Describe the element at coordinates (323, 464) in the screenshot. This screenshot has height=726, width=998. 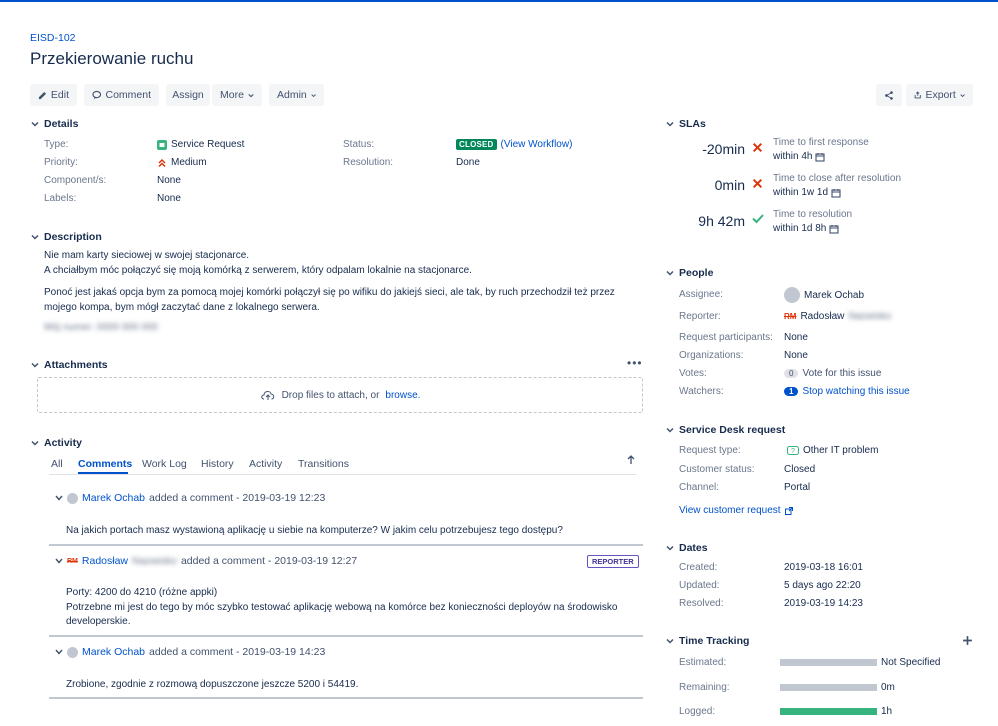
I see `tab-transitions: Transitions` at that location.